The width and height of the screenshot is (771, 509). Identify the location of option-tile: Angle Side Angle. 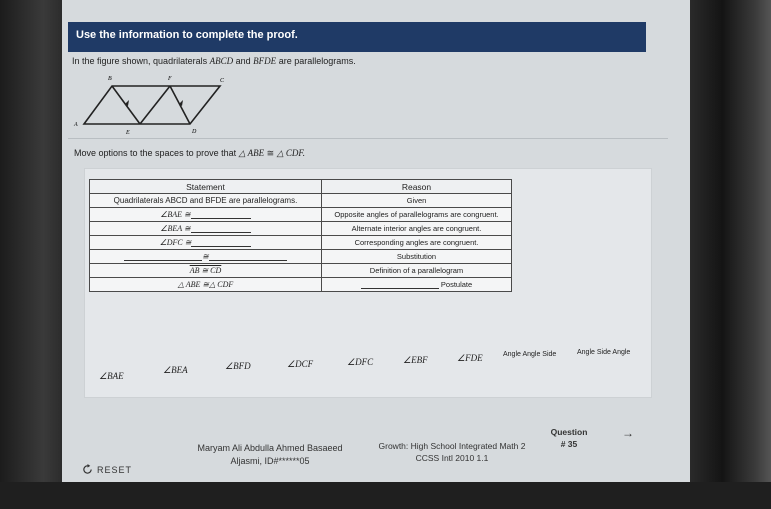
(603, 352).